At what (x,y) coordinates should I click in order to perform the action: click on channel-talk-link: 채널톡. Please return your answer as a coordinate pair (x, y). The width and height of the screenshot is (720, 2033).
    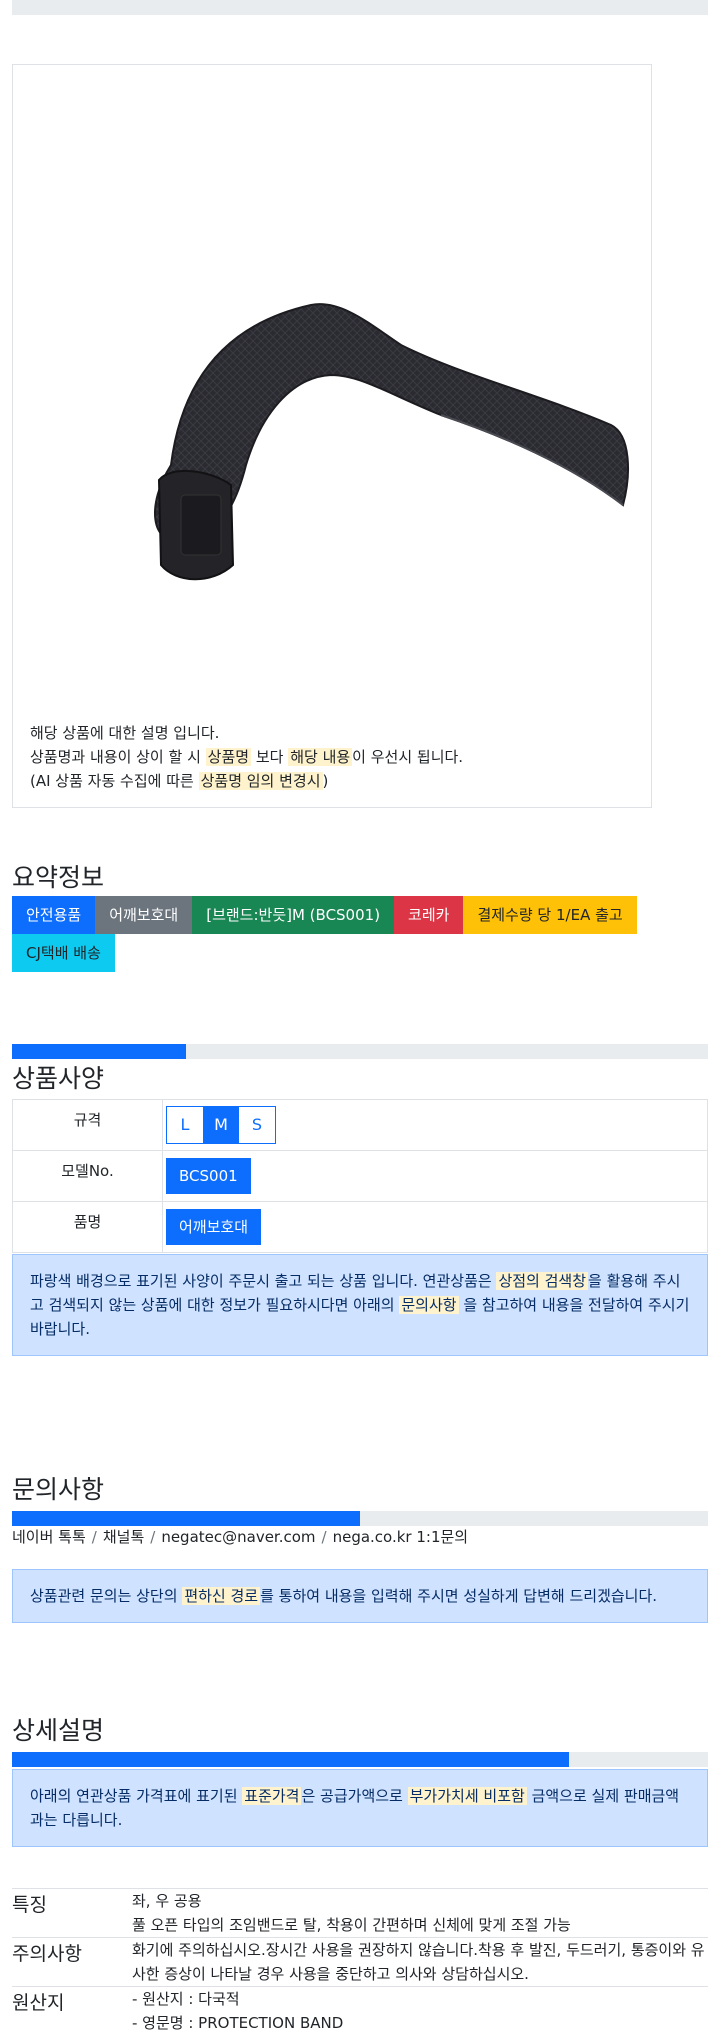
    Looking at the image, I should click on (123, 1537).